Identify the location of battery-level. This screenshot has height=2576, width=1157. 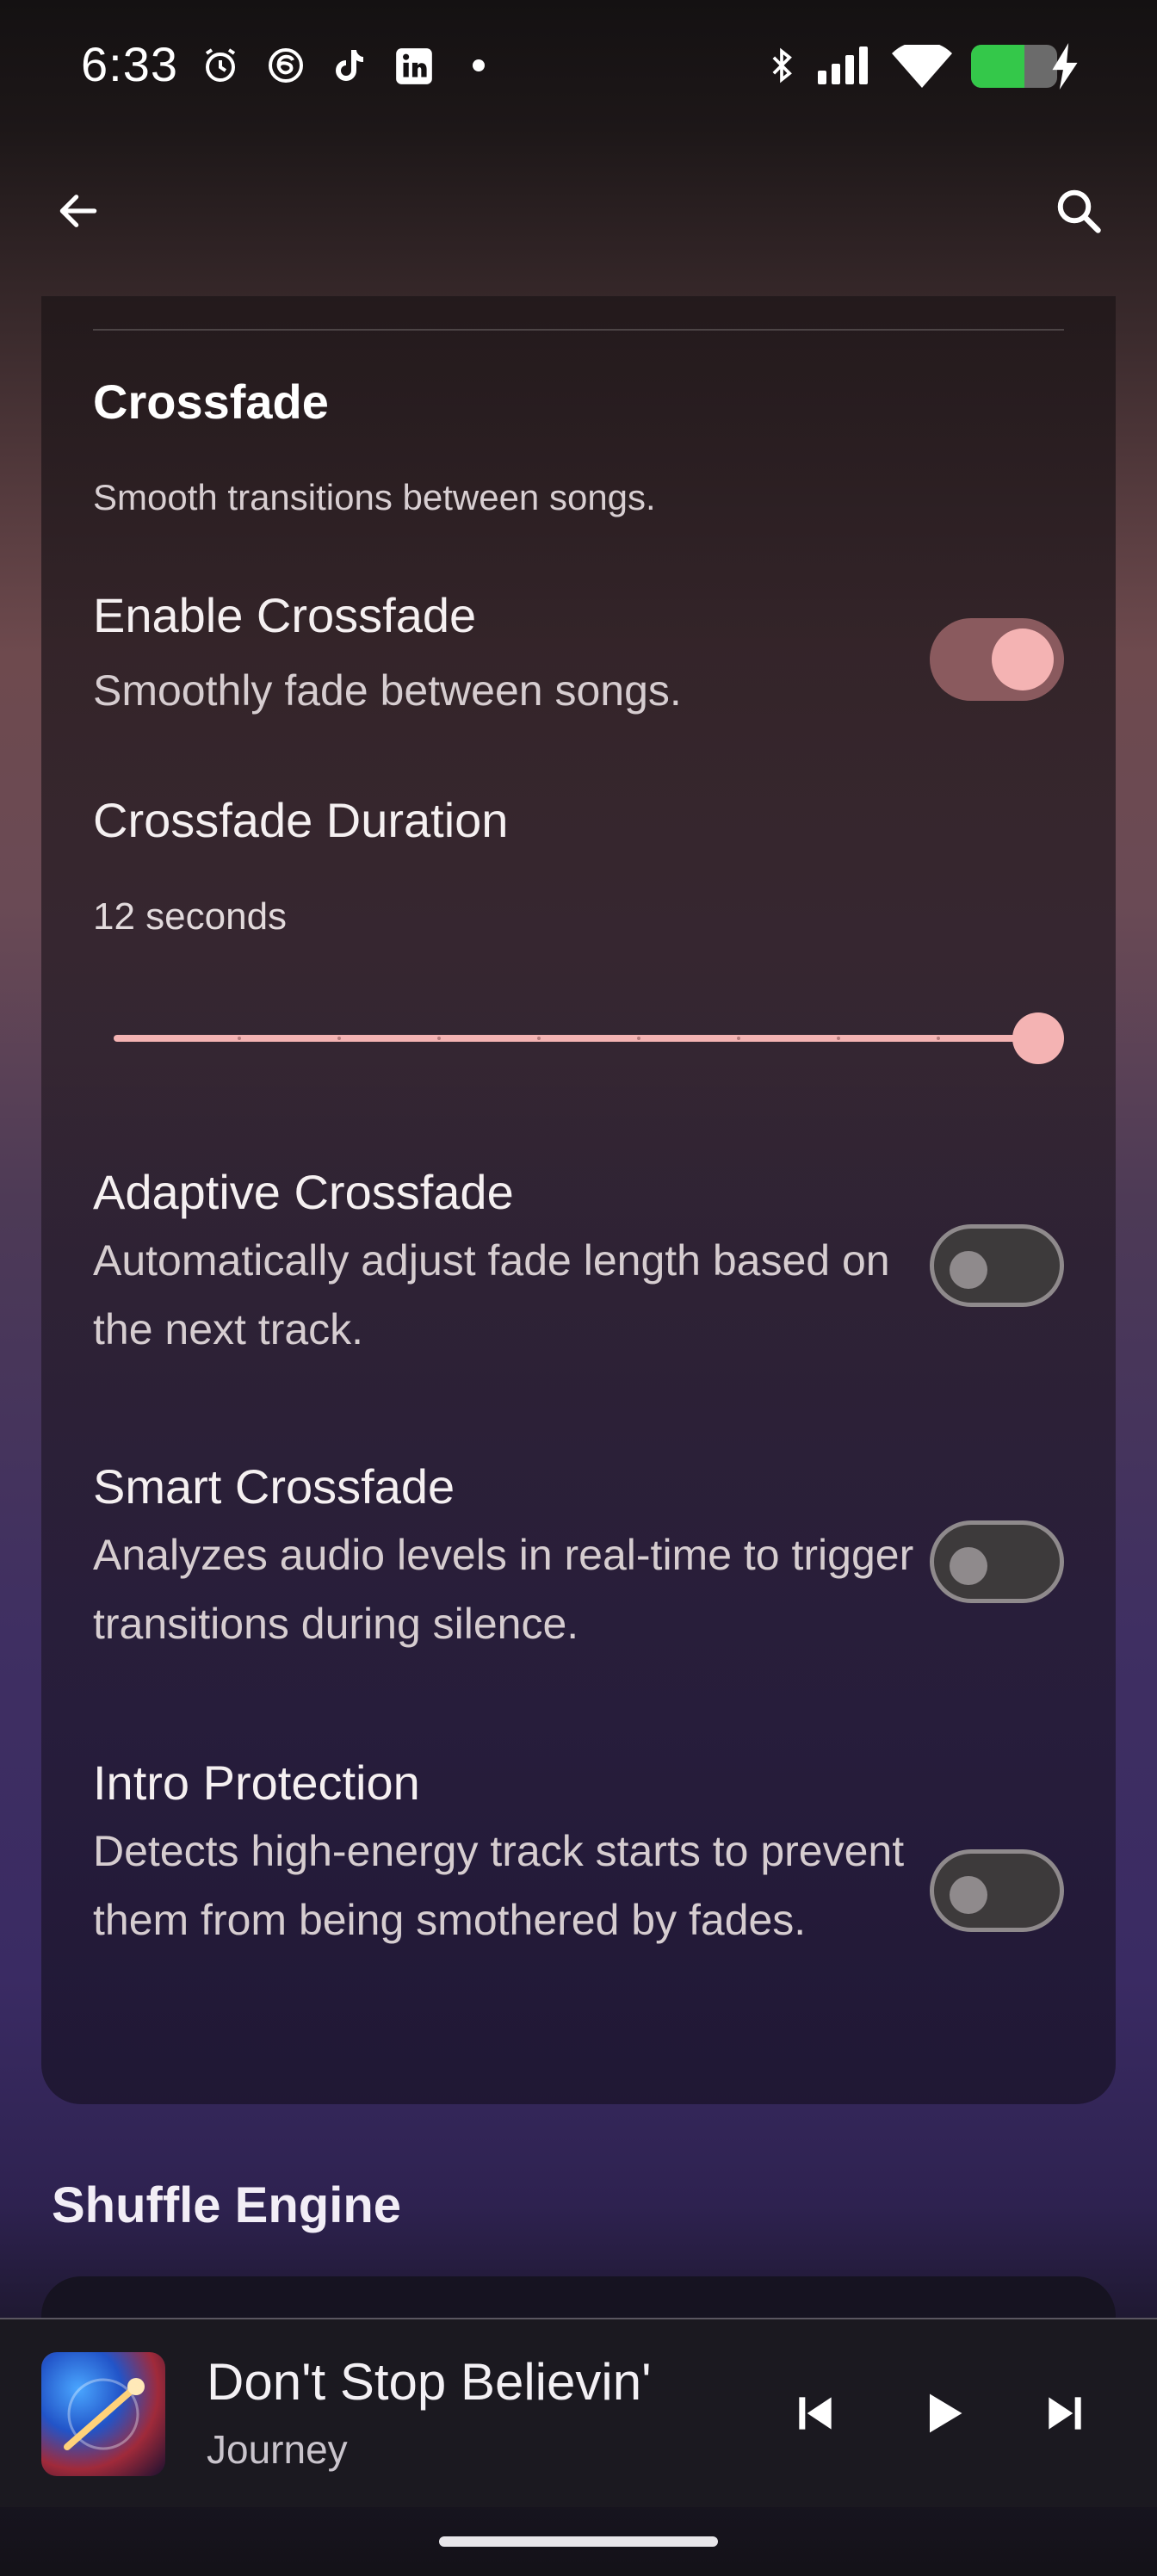
(998, 66).